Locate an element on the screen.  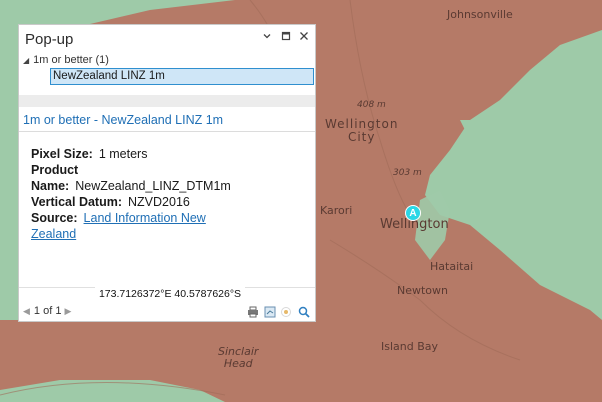
label-wellington-city: Wellington City is located at coordinates (362, 130).